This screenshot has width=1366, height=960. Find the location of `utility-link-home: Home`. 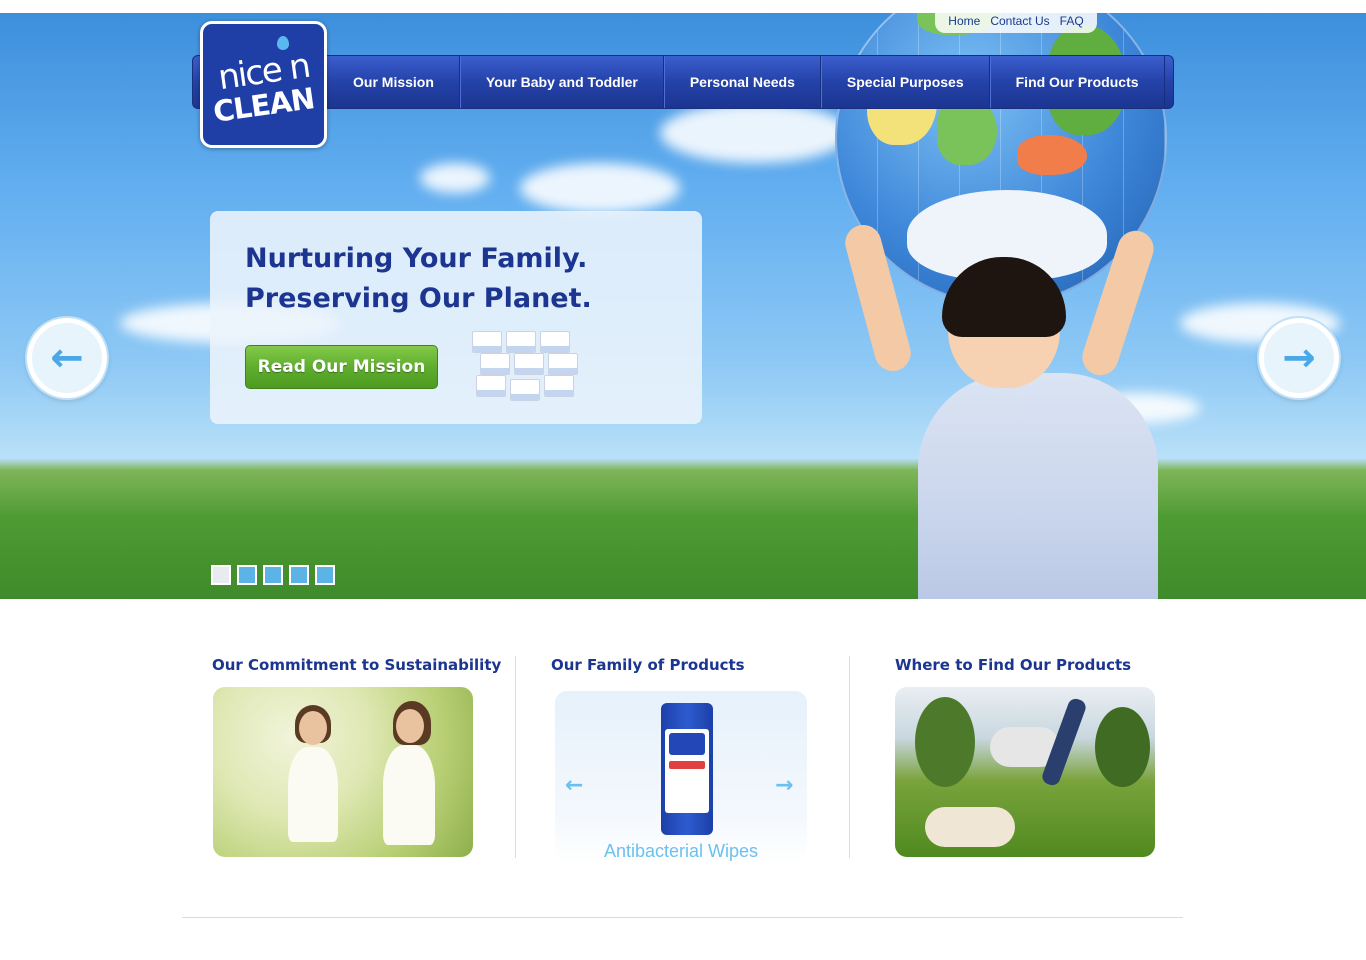

utility-link-home: Home is located at coordinates (964, 21).